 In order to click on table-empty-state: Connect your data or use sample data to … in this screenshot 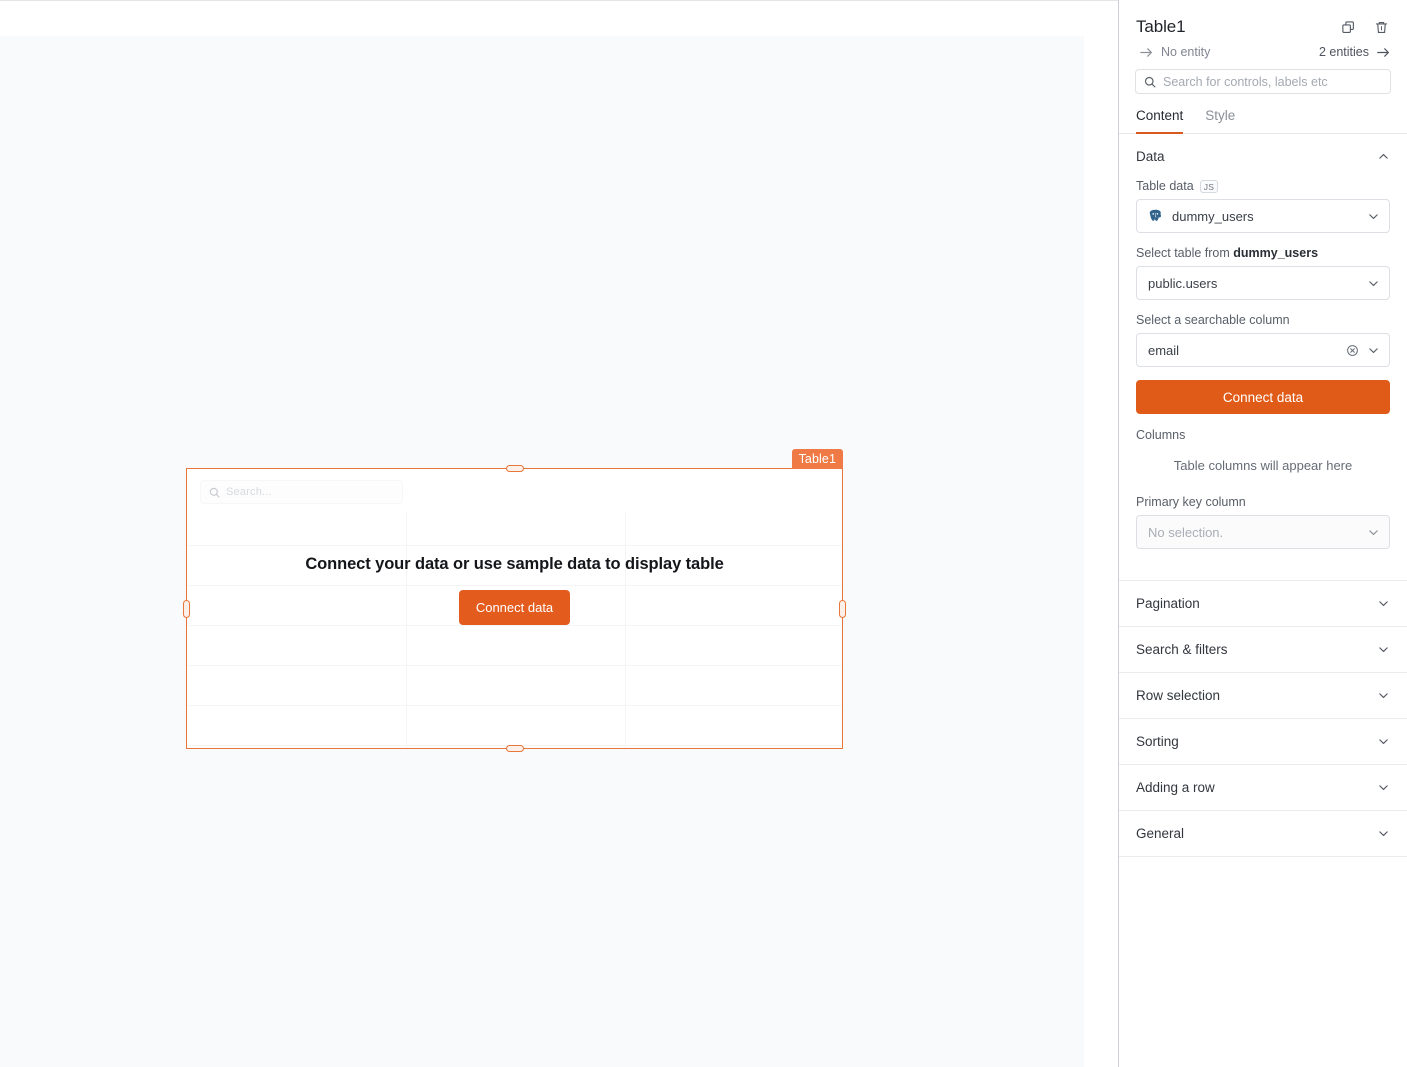, I will do `click(514, 590)`.